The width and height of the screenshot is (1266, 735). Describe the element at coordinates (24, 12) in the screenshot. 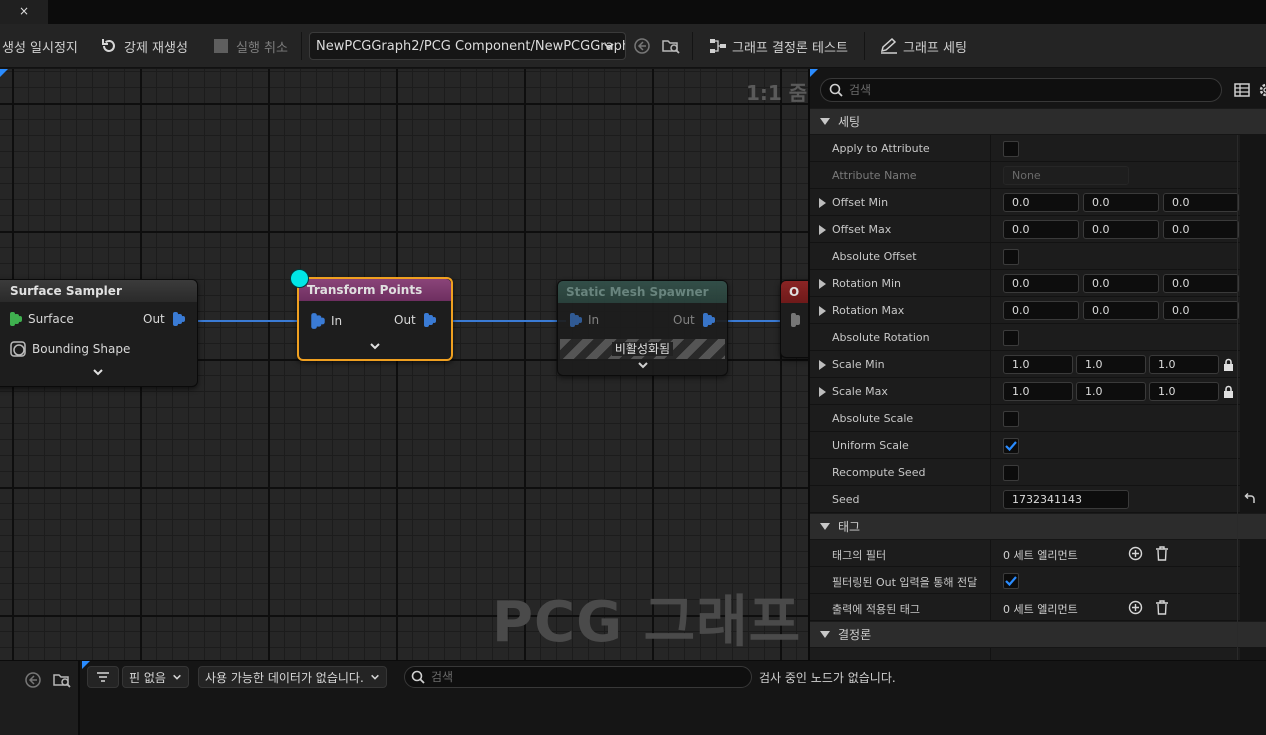

I see `close-tab-button: ×` at that location.